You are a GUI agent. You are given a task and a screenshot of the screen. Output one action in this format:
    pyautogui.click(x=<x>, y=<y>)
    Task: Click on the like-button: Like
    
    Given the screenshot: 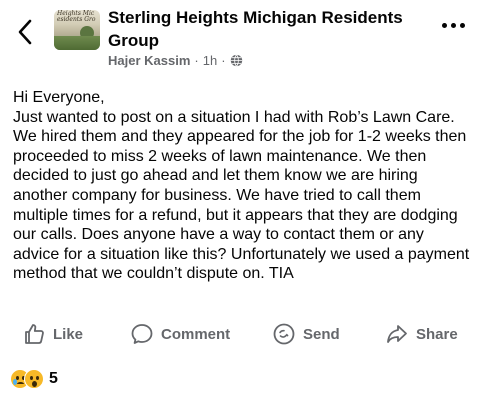 What is the action you would take?
    pyautogui.click(x=52, y=334)
    